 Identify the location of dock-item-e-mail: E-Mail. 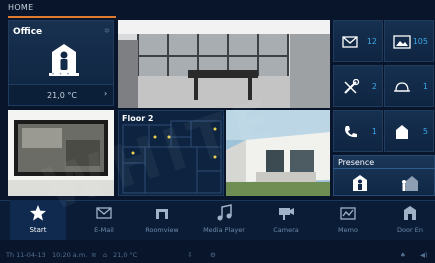
(104, 220).